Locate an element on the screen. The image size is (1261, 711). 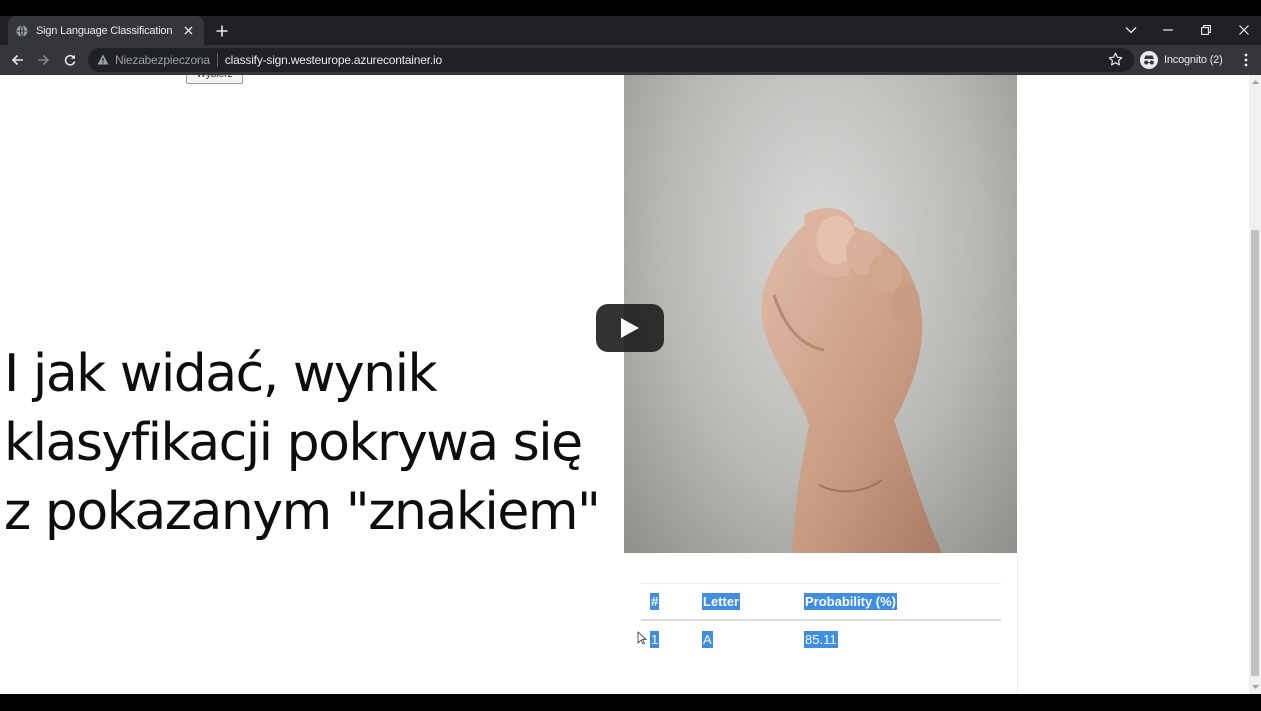
kebab-menu-icon is located at coordinates (1246, 60).